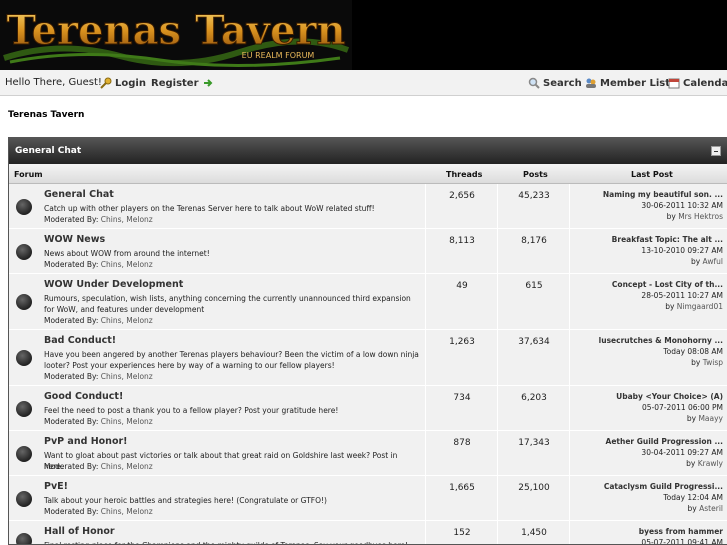  What do you see at coordinates (462, 251) in the screenshot?
I see `threads-cell: 8,113` at bounding box center [462, 251].